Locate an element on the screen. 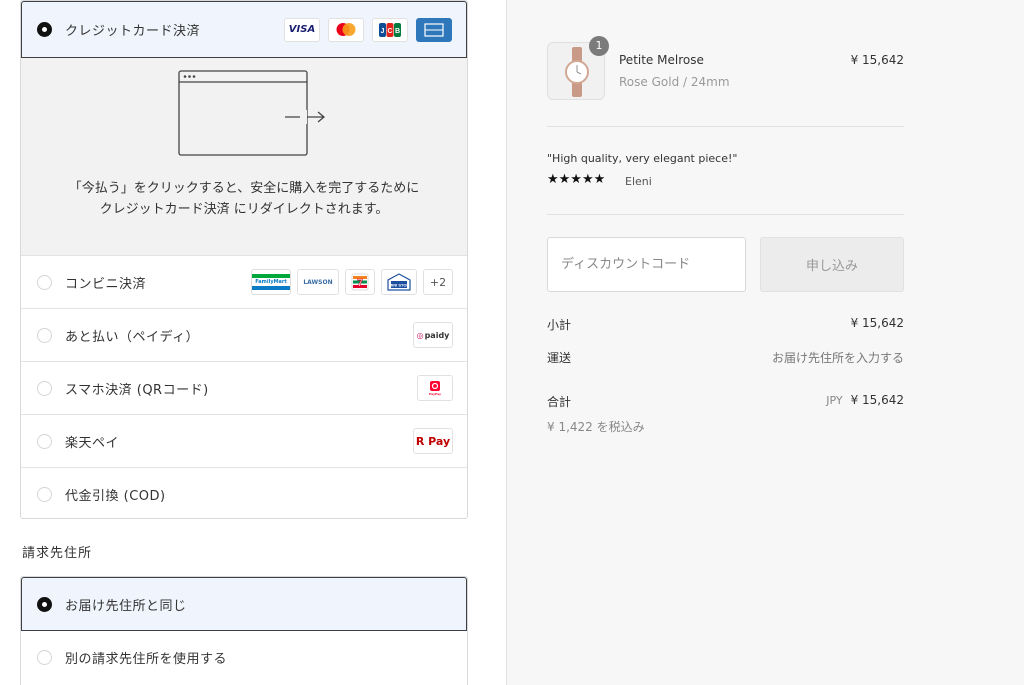 The width and height of the screenshot is (1024, 685). svg-text: J is located at coordinates (383, 31).